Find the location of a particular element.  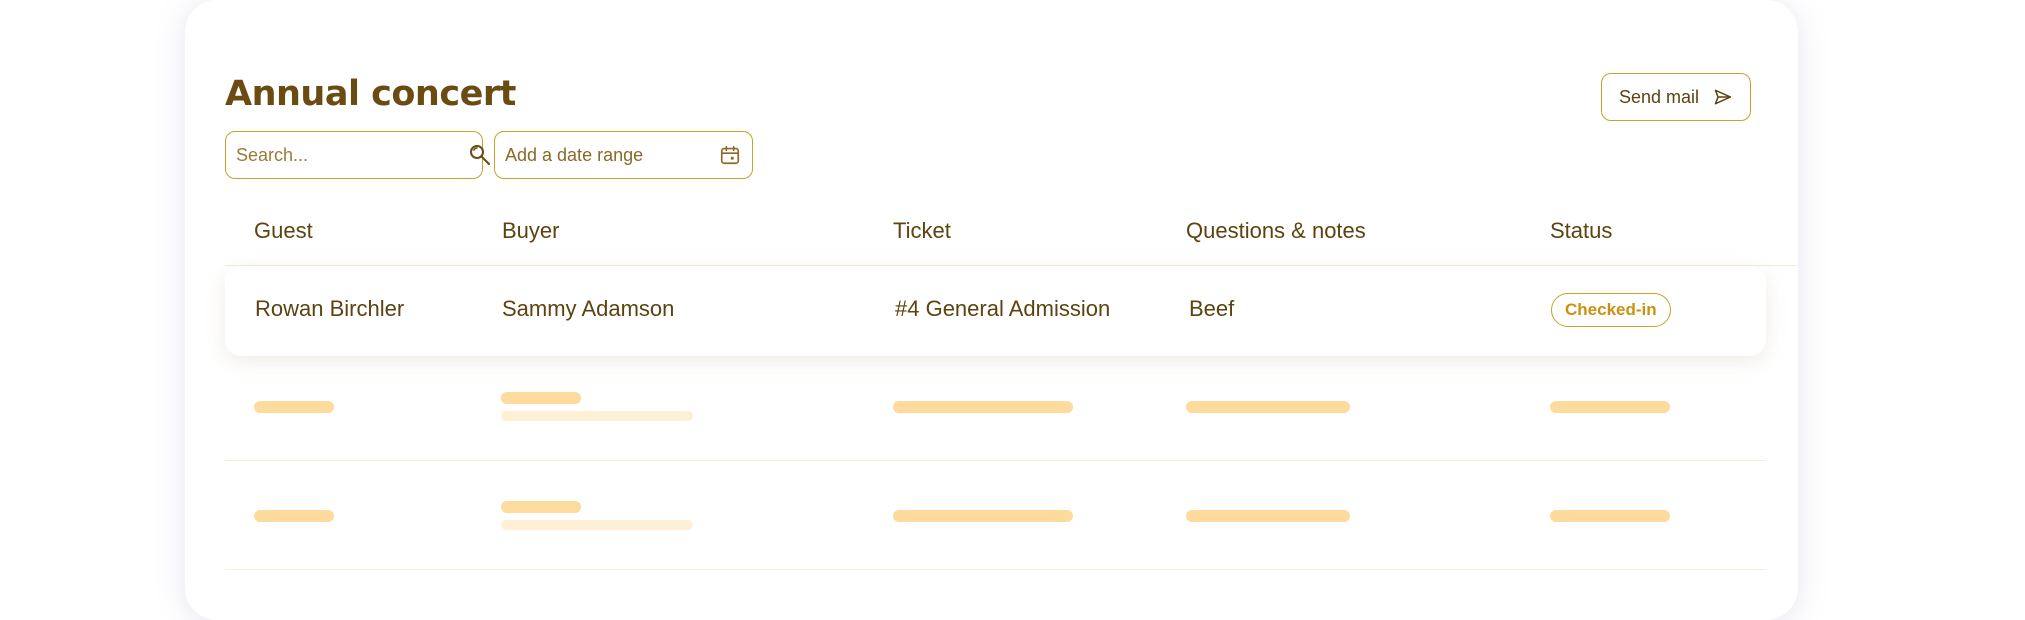

column-header-guest: Guest is located at coordinates (283, 231).